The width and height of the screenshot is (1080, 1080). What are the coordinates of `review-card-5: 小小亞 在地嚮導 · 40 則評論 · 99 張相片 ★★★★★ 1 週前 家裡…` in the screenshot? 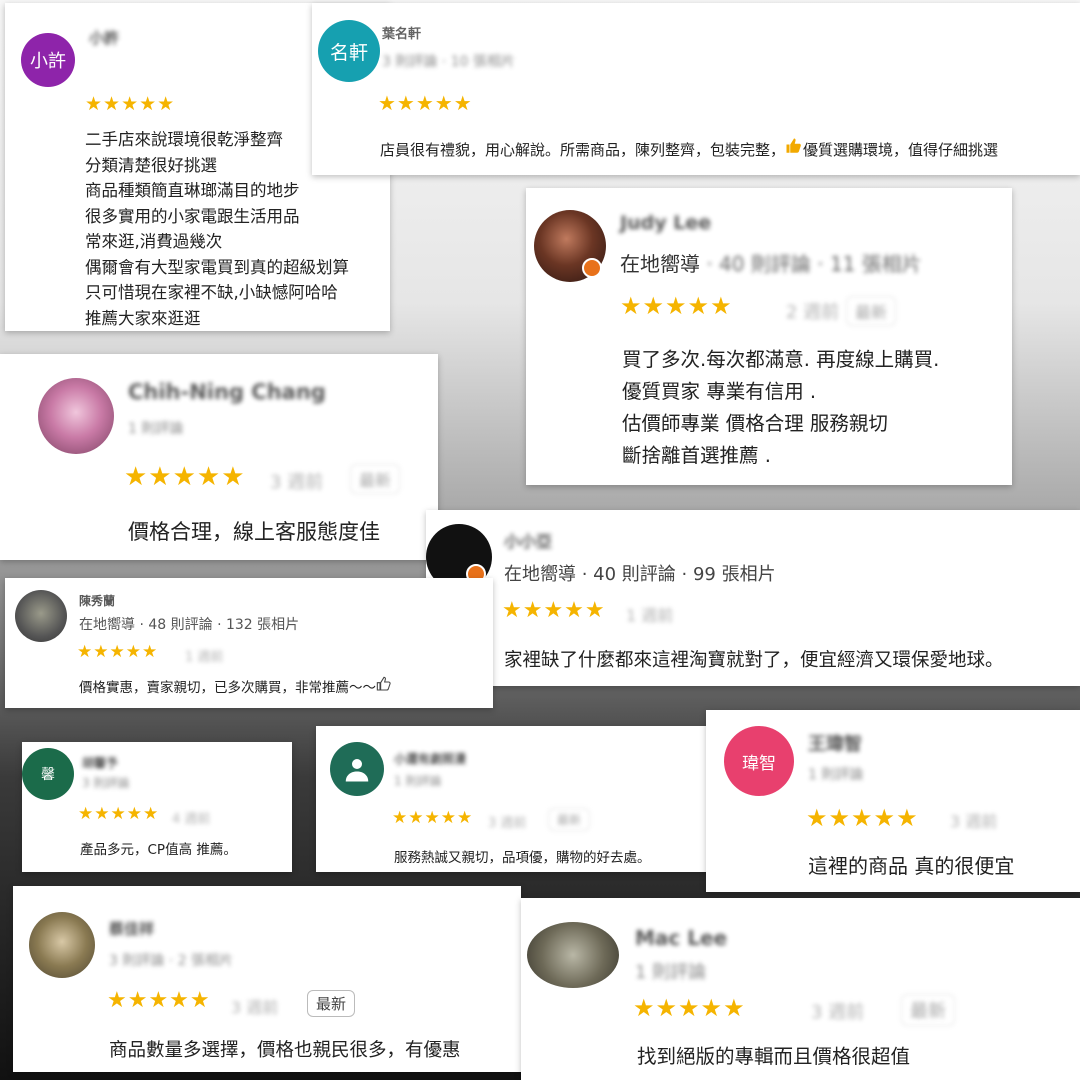 It's located at (753, 598).